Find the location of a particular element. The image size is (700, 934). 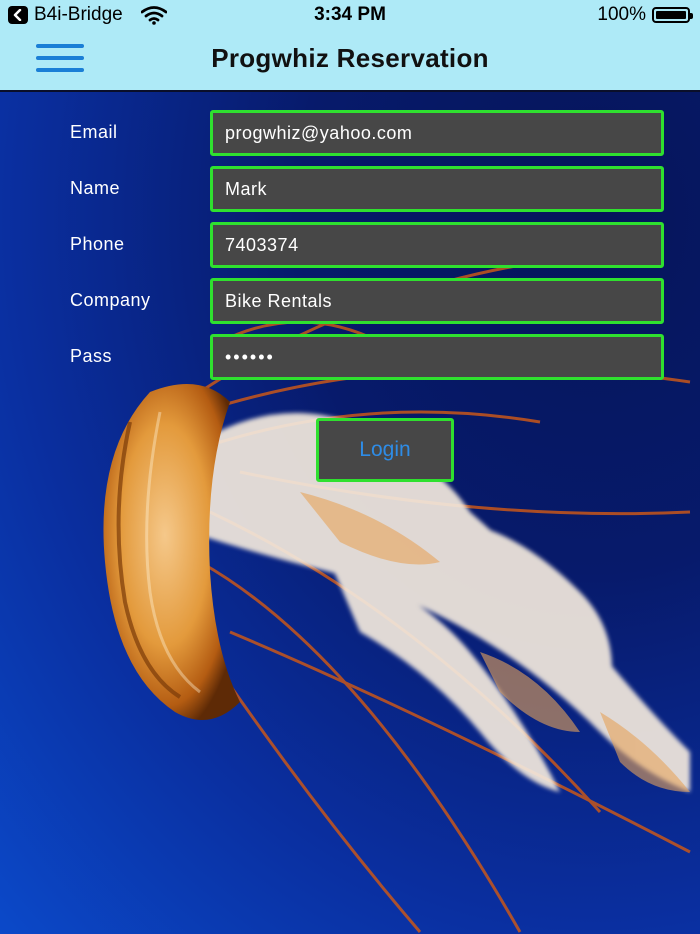

page-title: Progwhiz Reservation is located at coordinates (350, 58).